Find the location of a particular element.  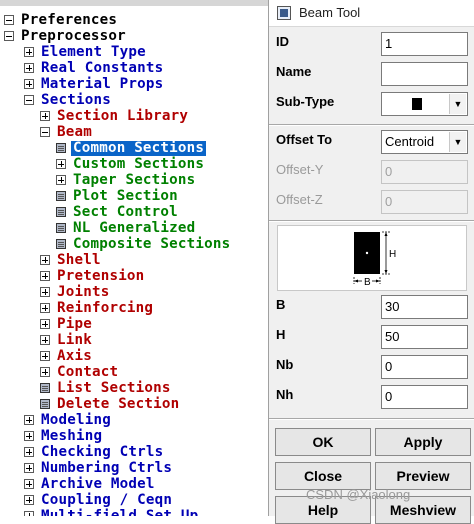

menu-item-custom-sections: Custom Sections is located at coordinates (131, 164).